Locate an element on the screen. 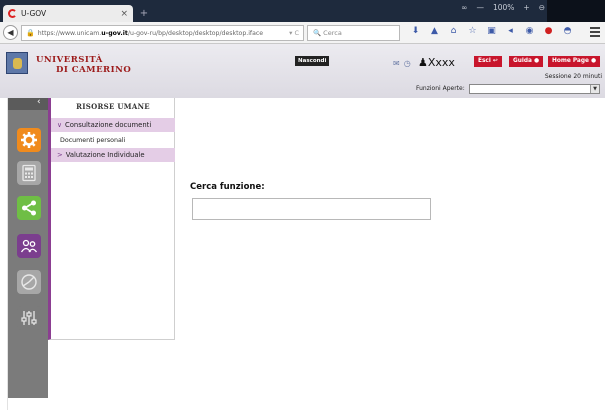 This screenshot has width=605, height=410. rail-share-button is located at coordinates (29, 208).